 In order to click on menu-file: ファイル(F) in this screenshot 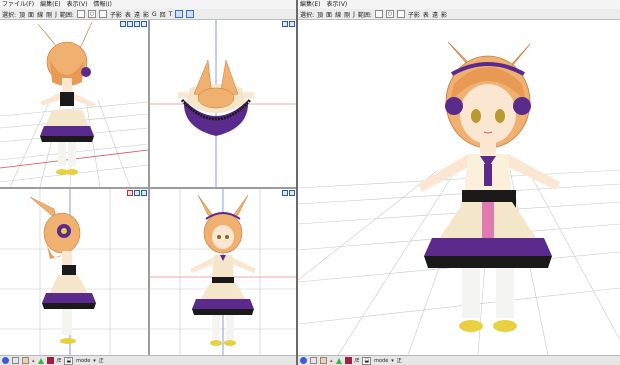, I will do `click(18, 4)`.